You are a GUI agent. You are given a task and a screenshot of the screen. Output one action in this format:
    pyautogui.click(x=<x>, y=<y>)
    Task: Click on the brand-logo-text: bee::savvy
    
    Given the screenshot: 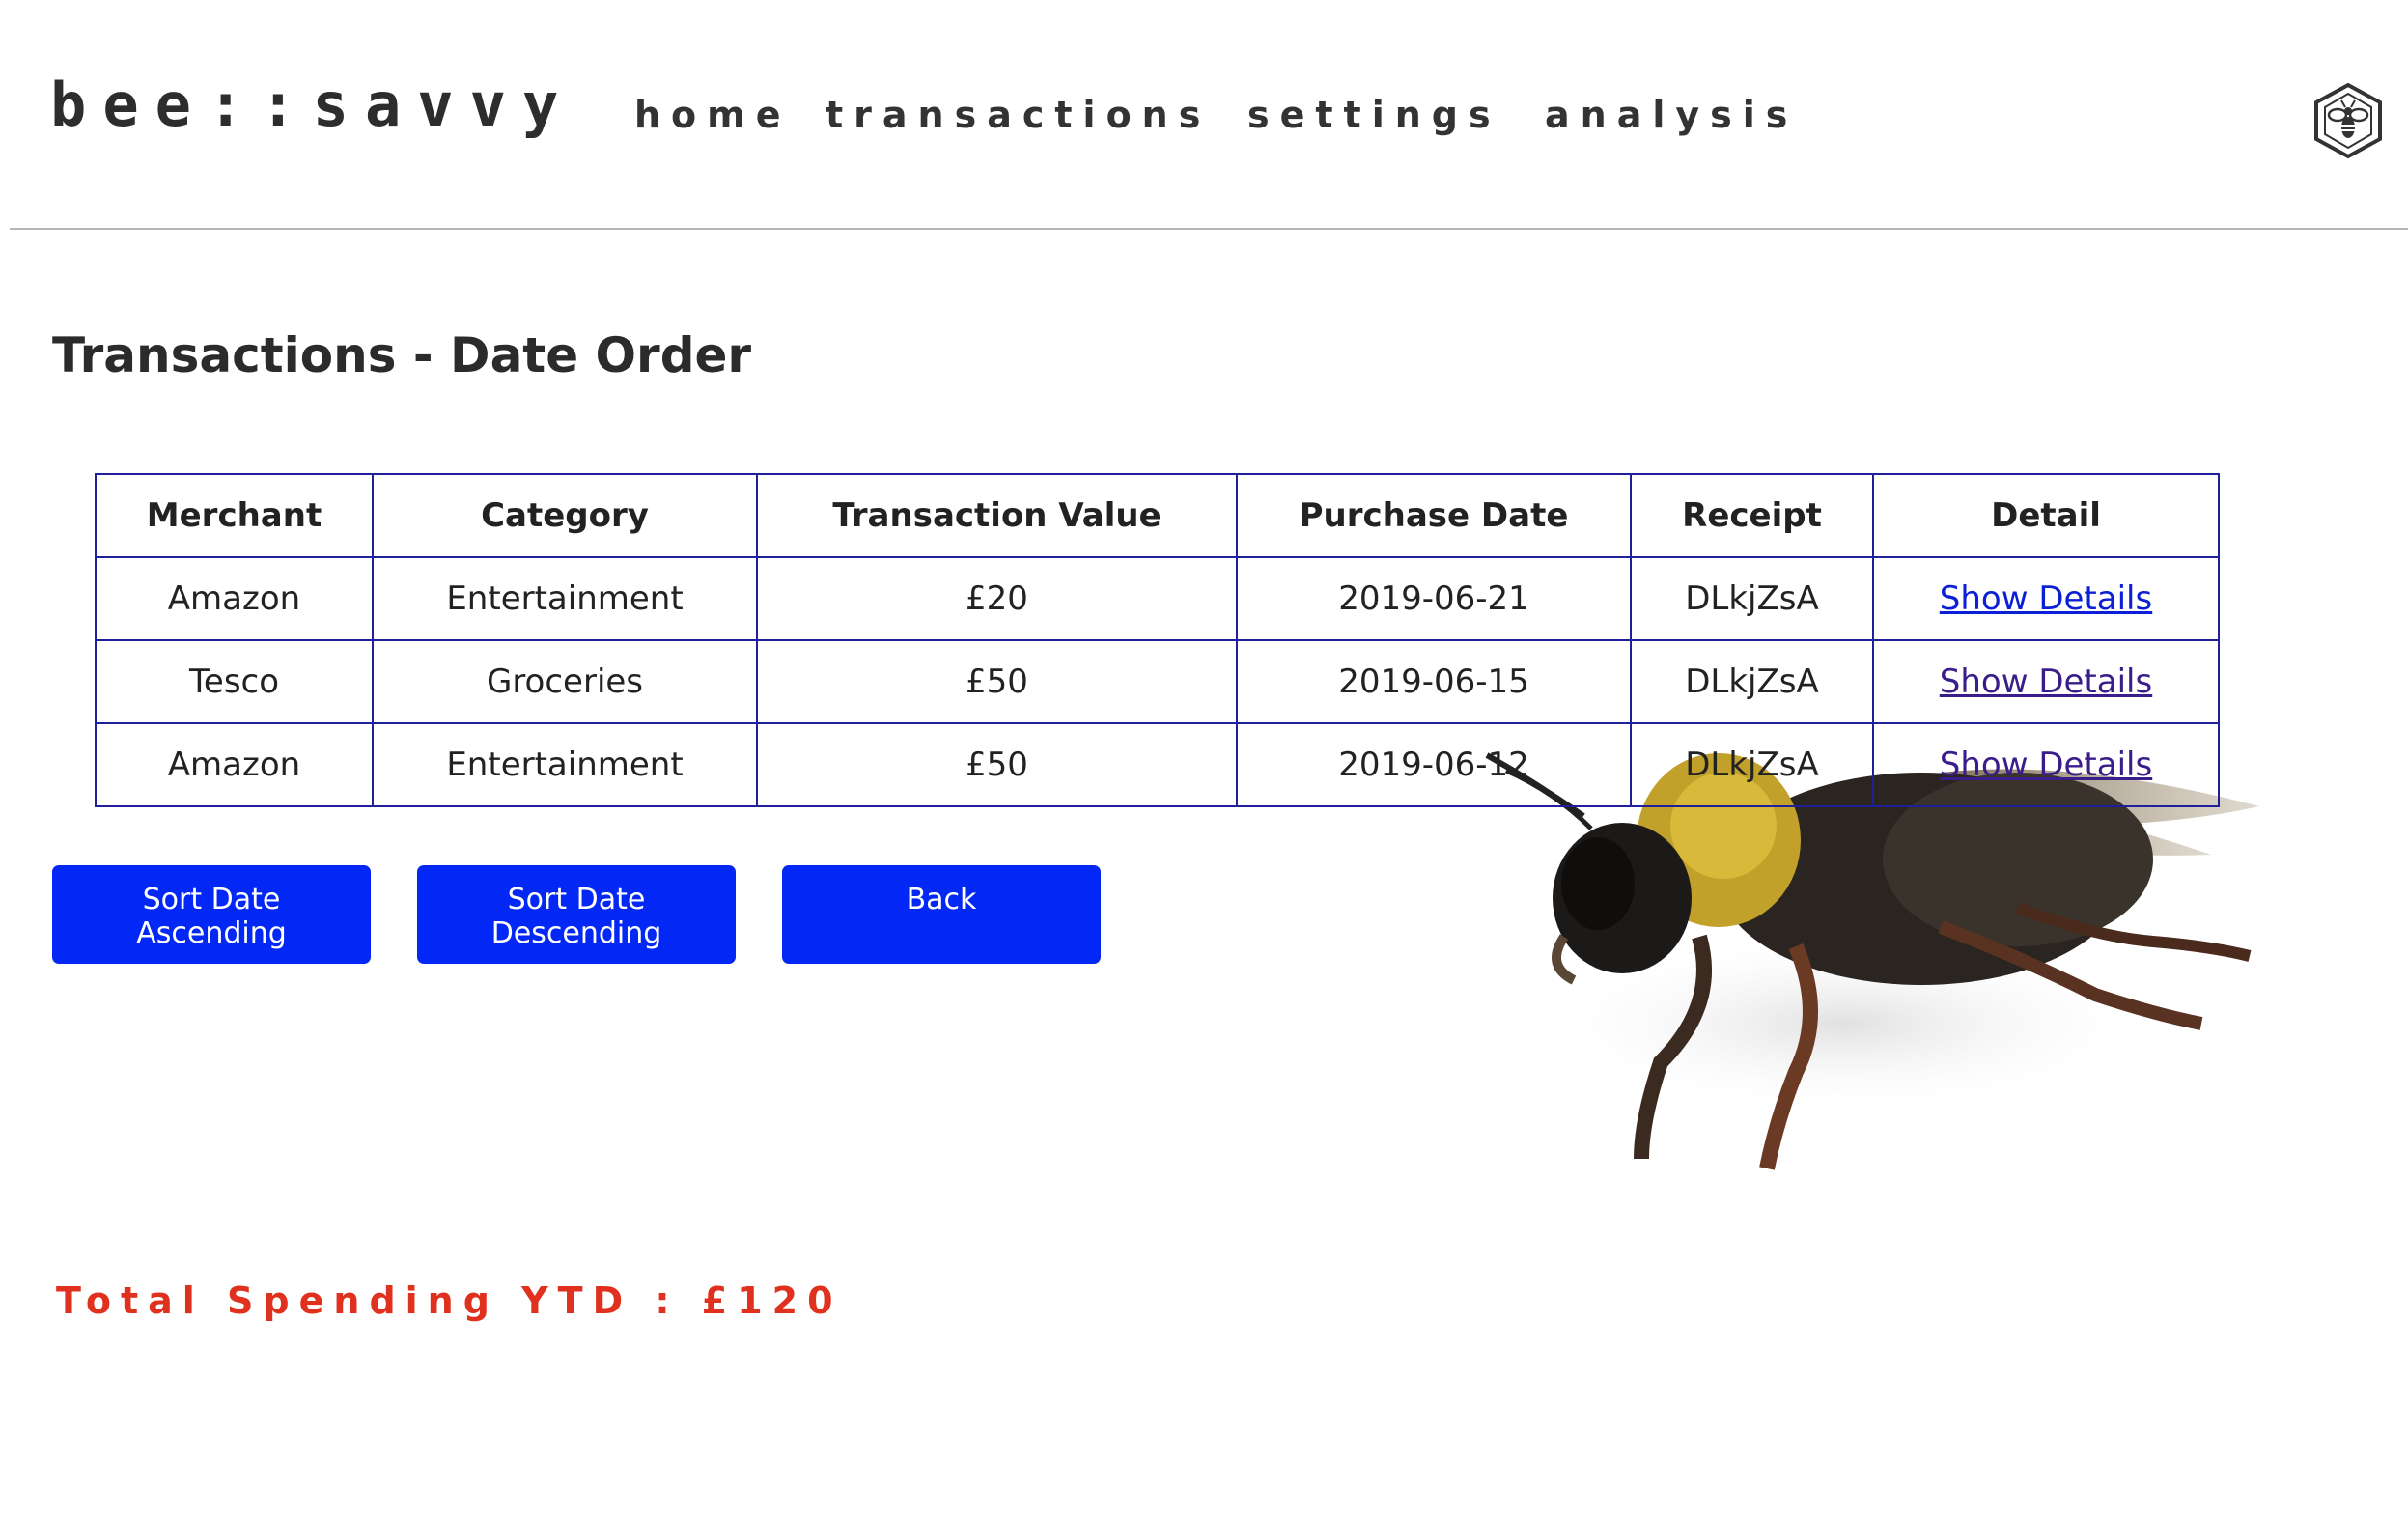 What is the action you would take?
    pyautogui.click(x=312, y=105)
    